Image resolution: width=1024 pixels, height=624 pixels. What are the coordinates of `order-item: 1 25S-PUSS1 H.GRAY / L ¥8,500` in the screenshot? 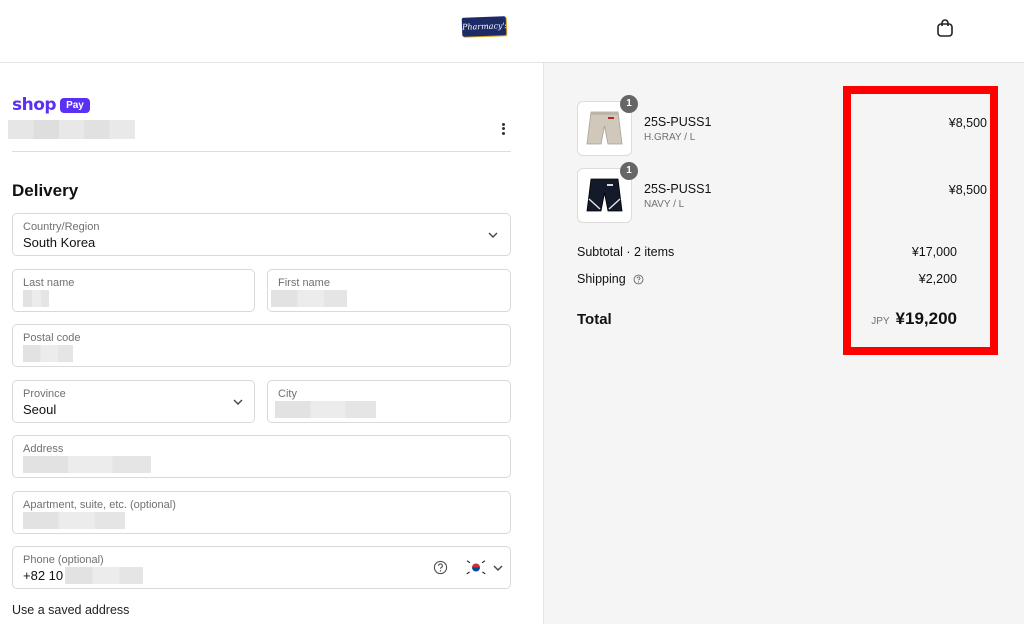 It's located at (782, 125).